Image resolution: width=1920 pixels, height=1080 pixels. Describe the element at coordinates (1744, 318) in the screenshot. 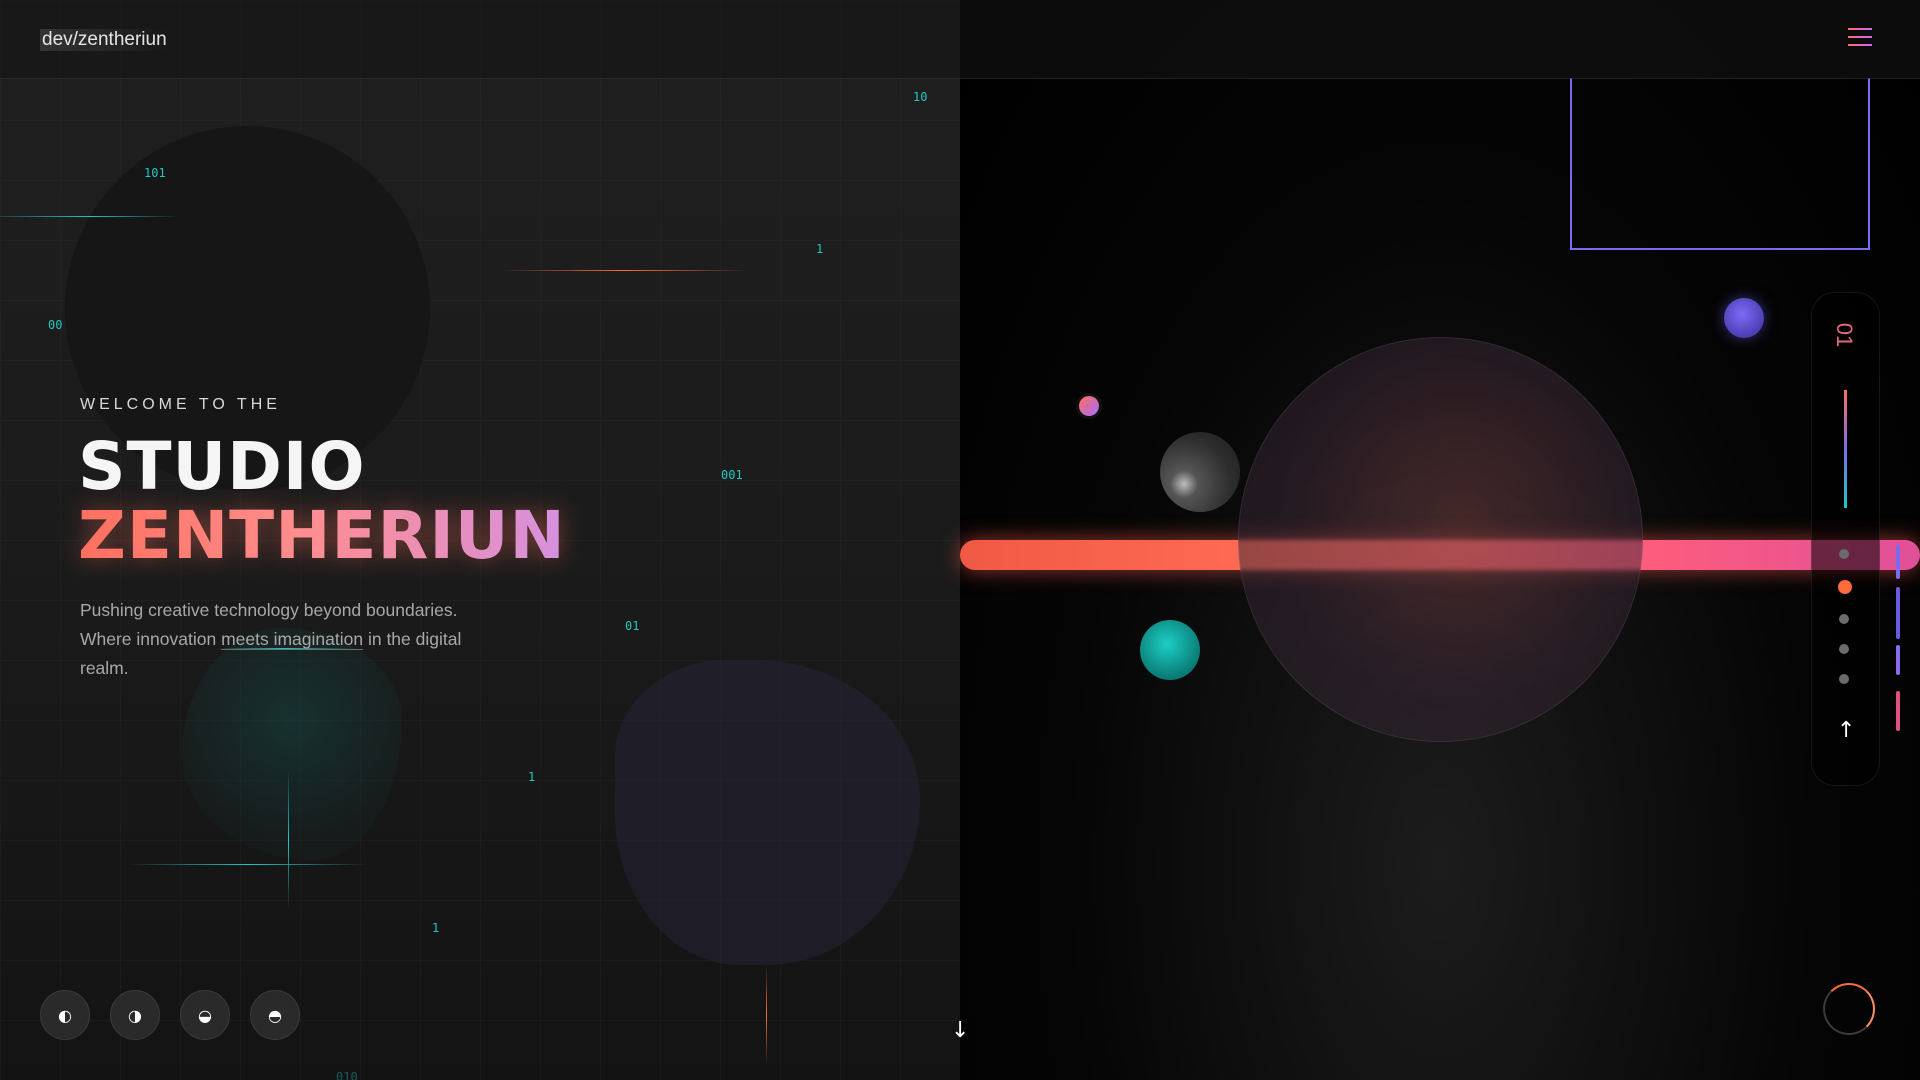

I see `violet-ball-decoration` at that location.